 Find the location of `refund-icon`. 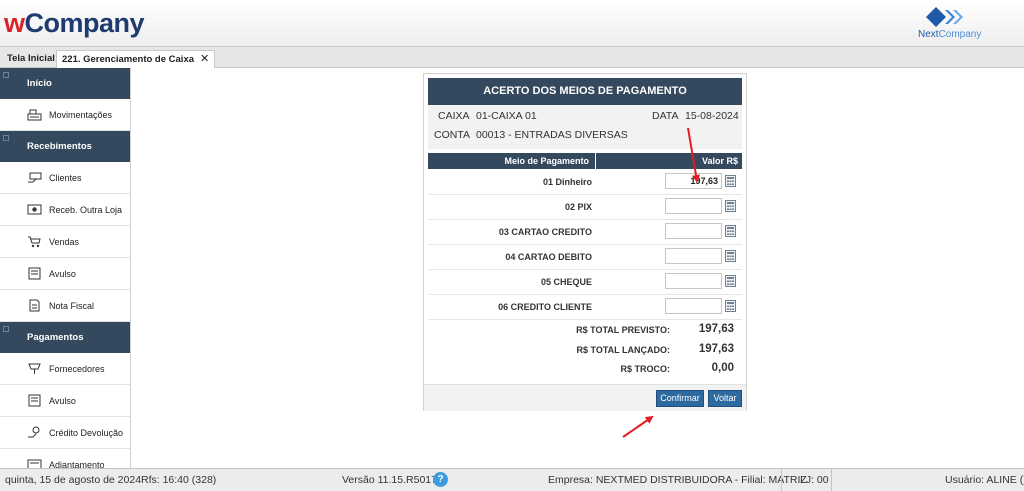

refund-icon is located at coordinates (34, 432).